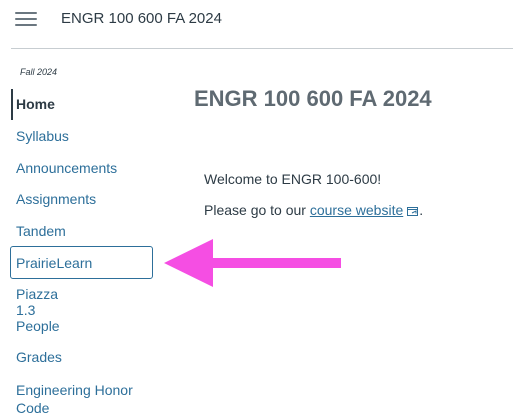 The width and height of the screenshot is (513, 420). Describe the element at coordinates (35, 104) in the screenshot. I see `nav-item-home: Home` at that location.